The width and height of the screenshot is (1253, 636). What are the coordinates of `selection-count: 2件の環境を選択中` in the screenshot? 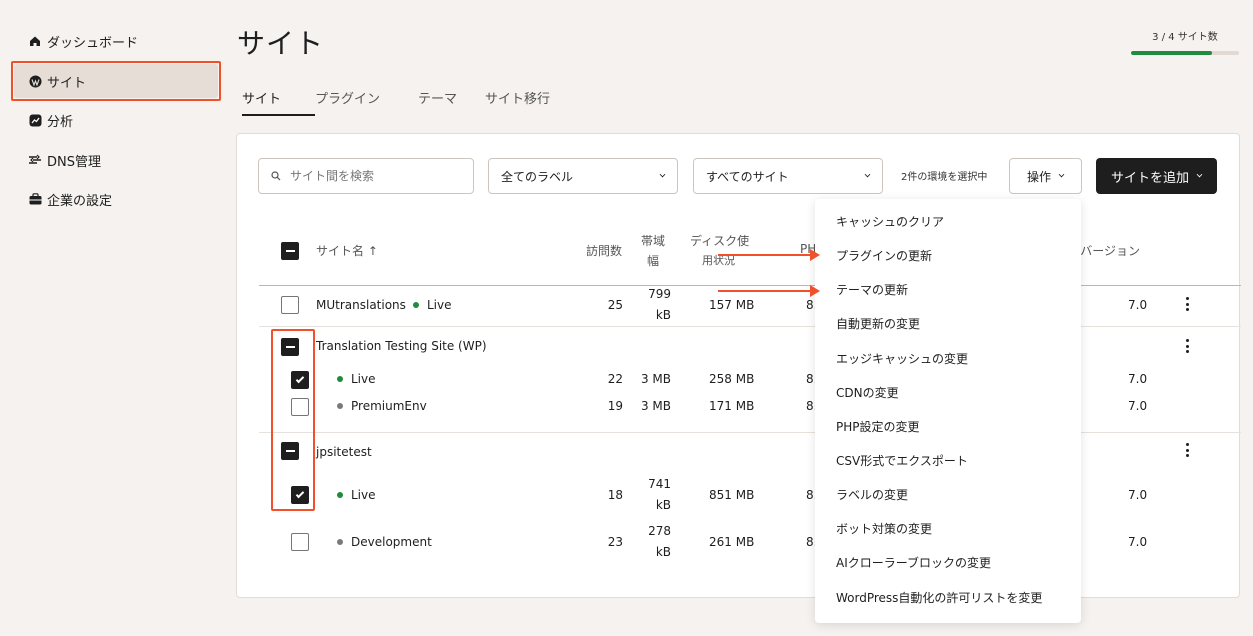 It's located at (944, 177).